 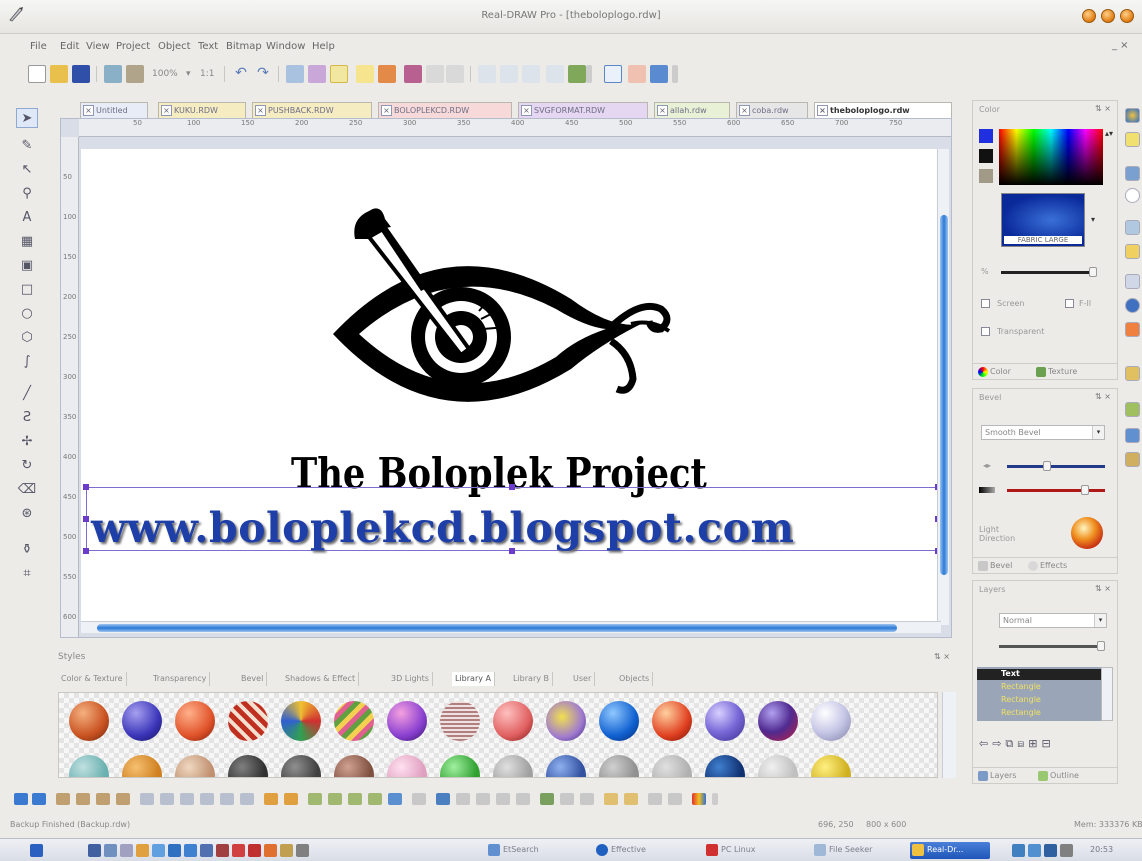 I want to click on mdi-controls: _ ×, so click(x=1120, y=45).